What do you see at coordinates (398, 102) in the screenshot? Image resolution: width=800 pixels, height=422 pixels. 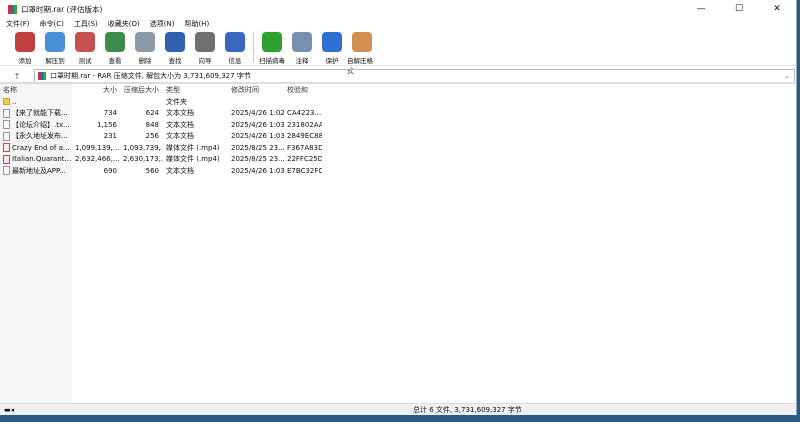 I see `file-row: .. 文件夹` at bounding box center [398, 102].